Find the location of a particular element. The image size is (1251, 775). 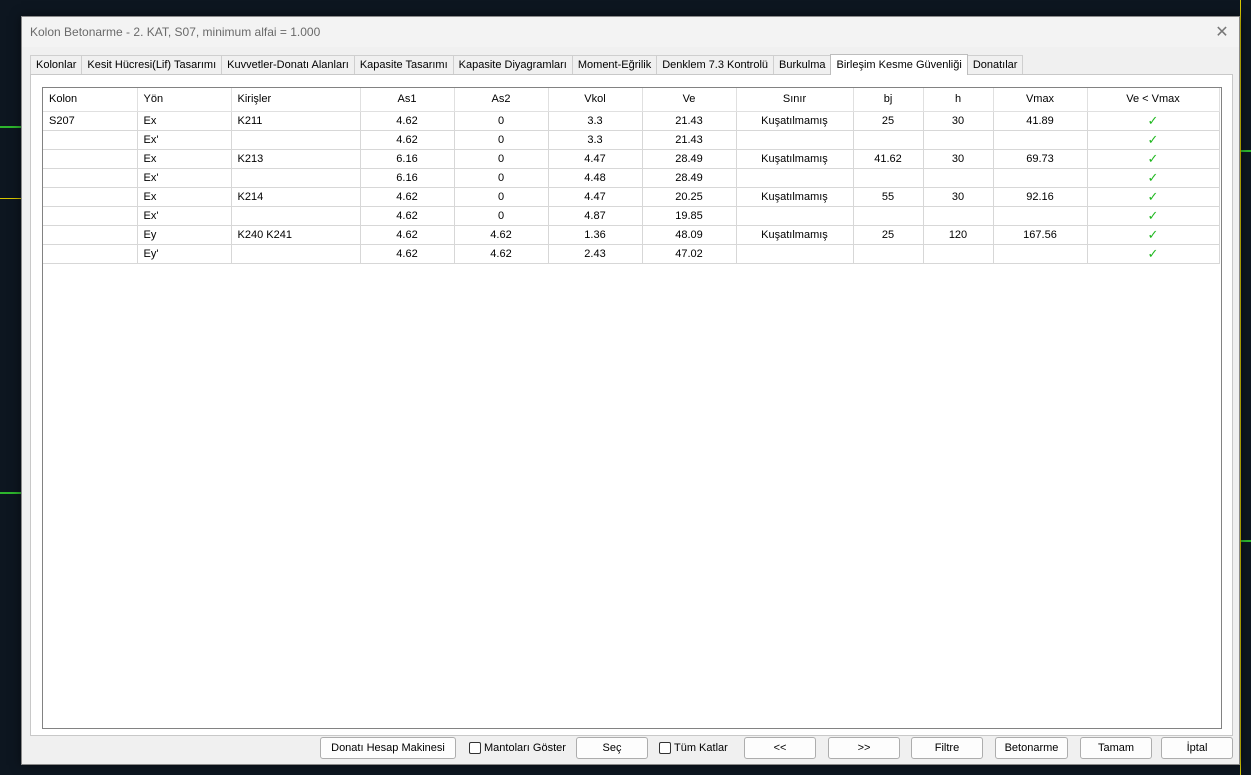

column-header: h is located at coordinates (958, 100).